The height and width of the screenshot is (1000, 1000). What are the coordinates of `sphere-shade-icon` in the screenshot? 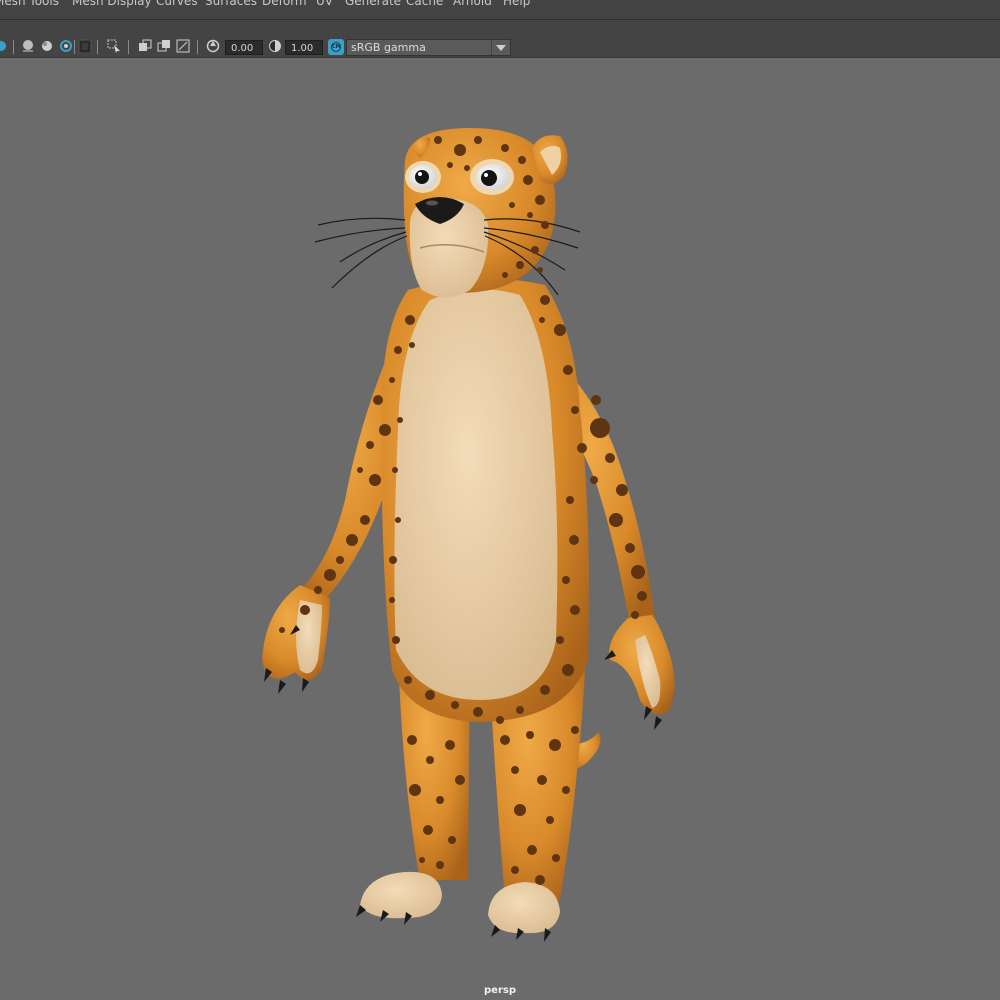 It's located at (28, 46).